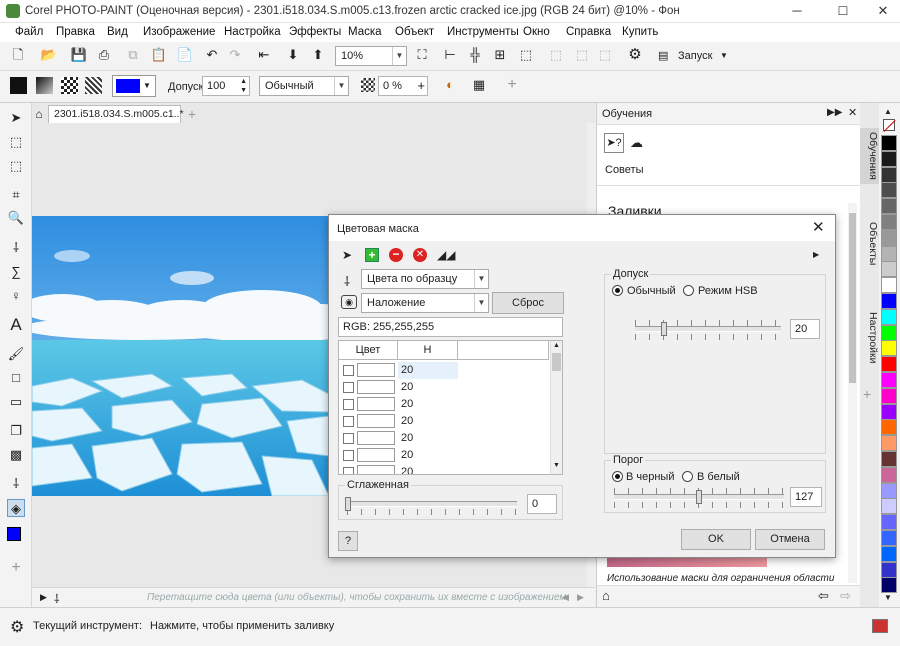 This screenshot has width=900, height=646. What do you see at coordinates (371, 56) in the screenshot?
I see `zoom-select: 10% ▼` at bounding box center [371, 56].